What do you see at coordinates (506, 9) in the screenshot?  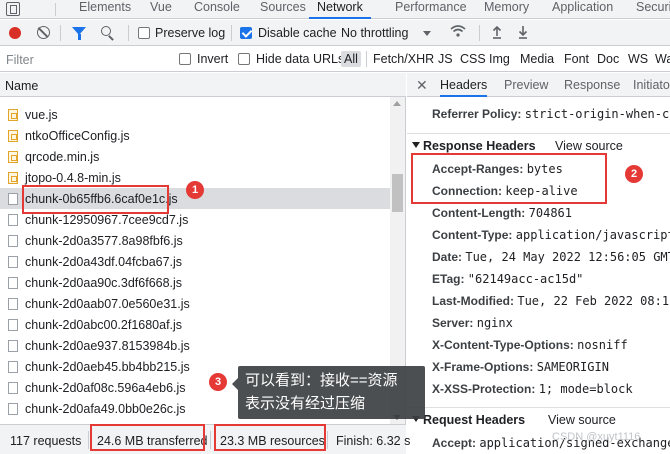 I see `tab-memory: Memory` at bounding box center [506, 9].